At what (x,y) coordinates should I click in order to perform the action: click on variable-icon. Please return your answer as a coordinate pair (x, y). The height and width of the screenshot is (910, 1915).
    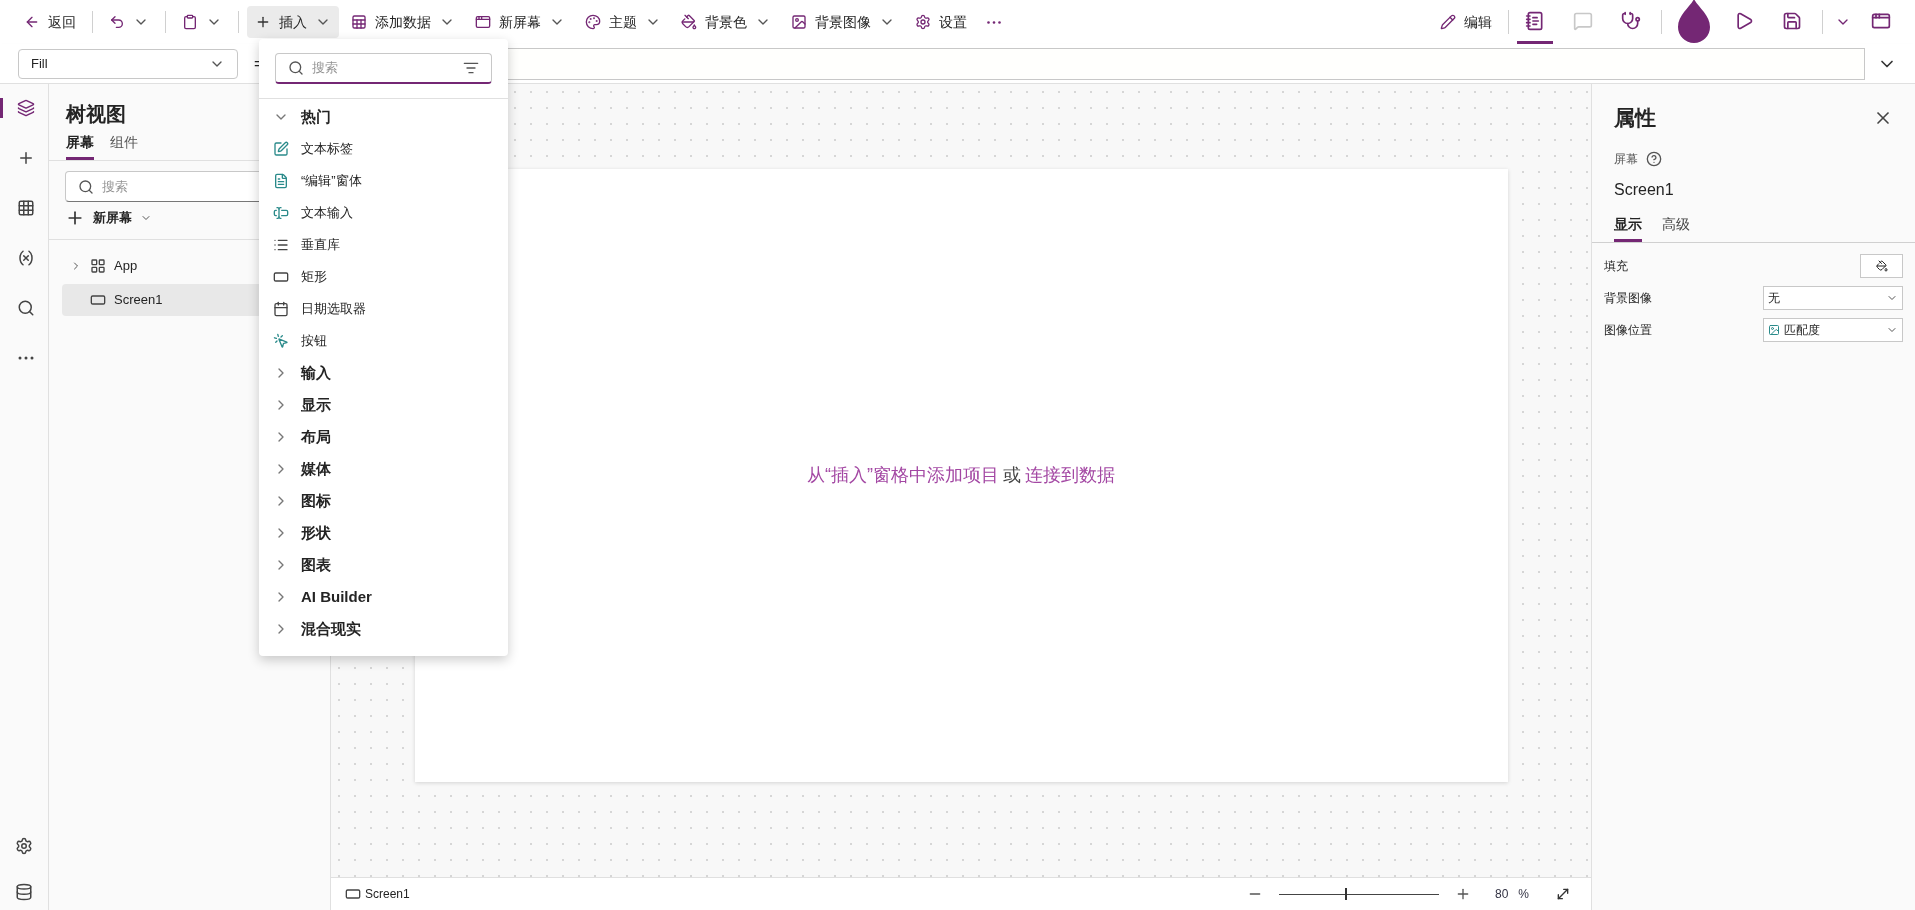
    Looking at the image, I should click on (25, 258).